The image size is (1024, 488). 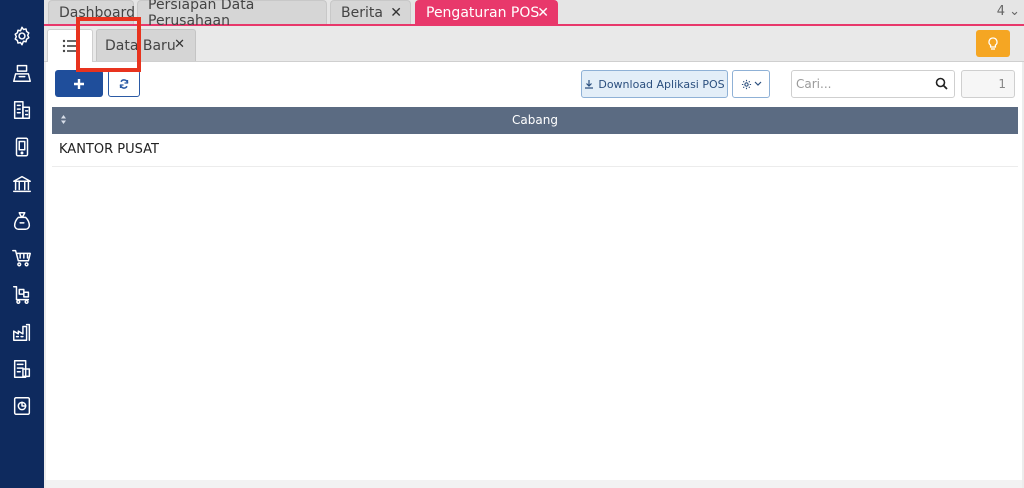 I want to click on shopping-cart-icon, so click(x=22, y=258).